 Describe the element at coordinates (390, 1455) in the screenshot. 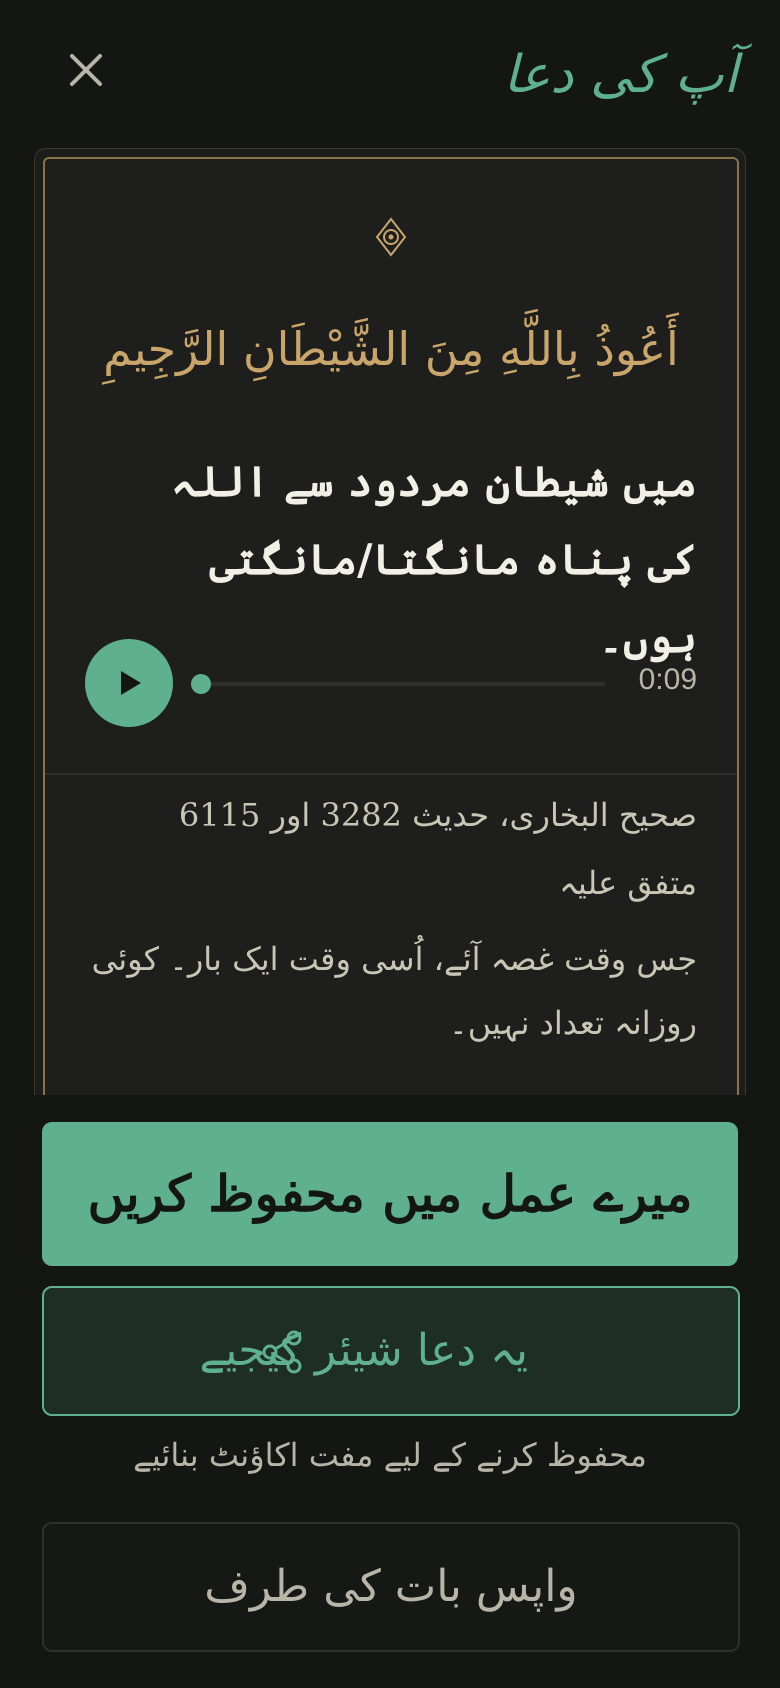

I see `create-account-link: محفوظ کرنے کے لیے مفت اکاؤنٹ بنائیے` at that location.